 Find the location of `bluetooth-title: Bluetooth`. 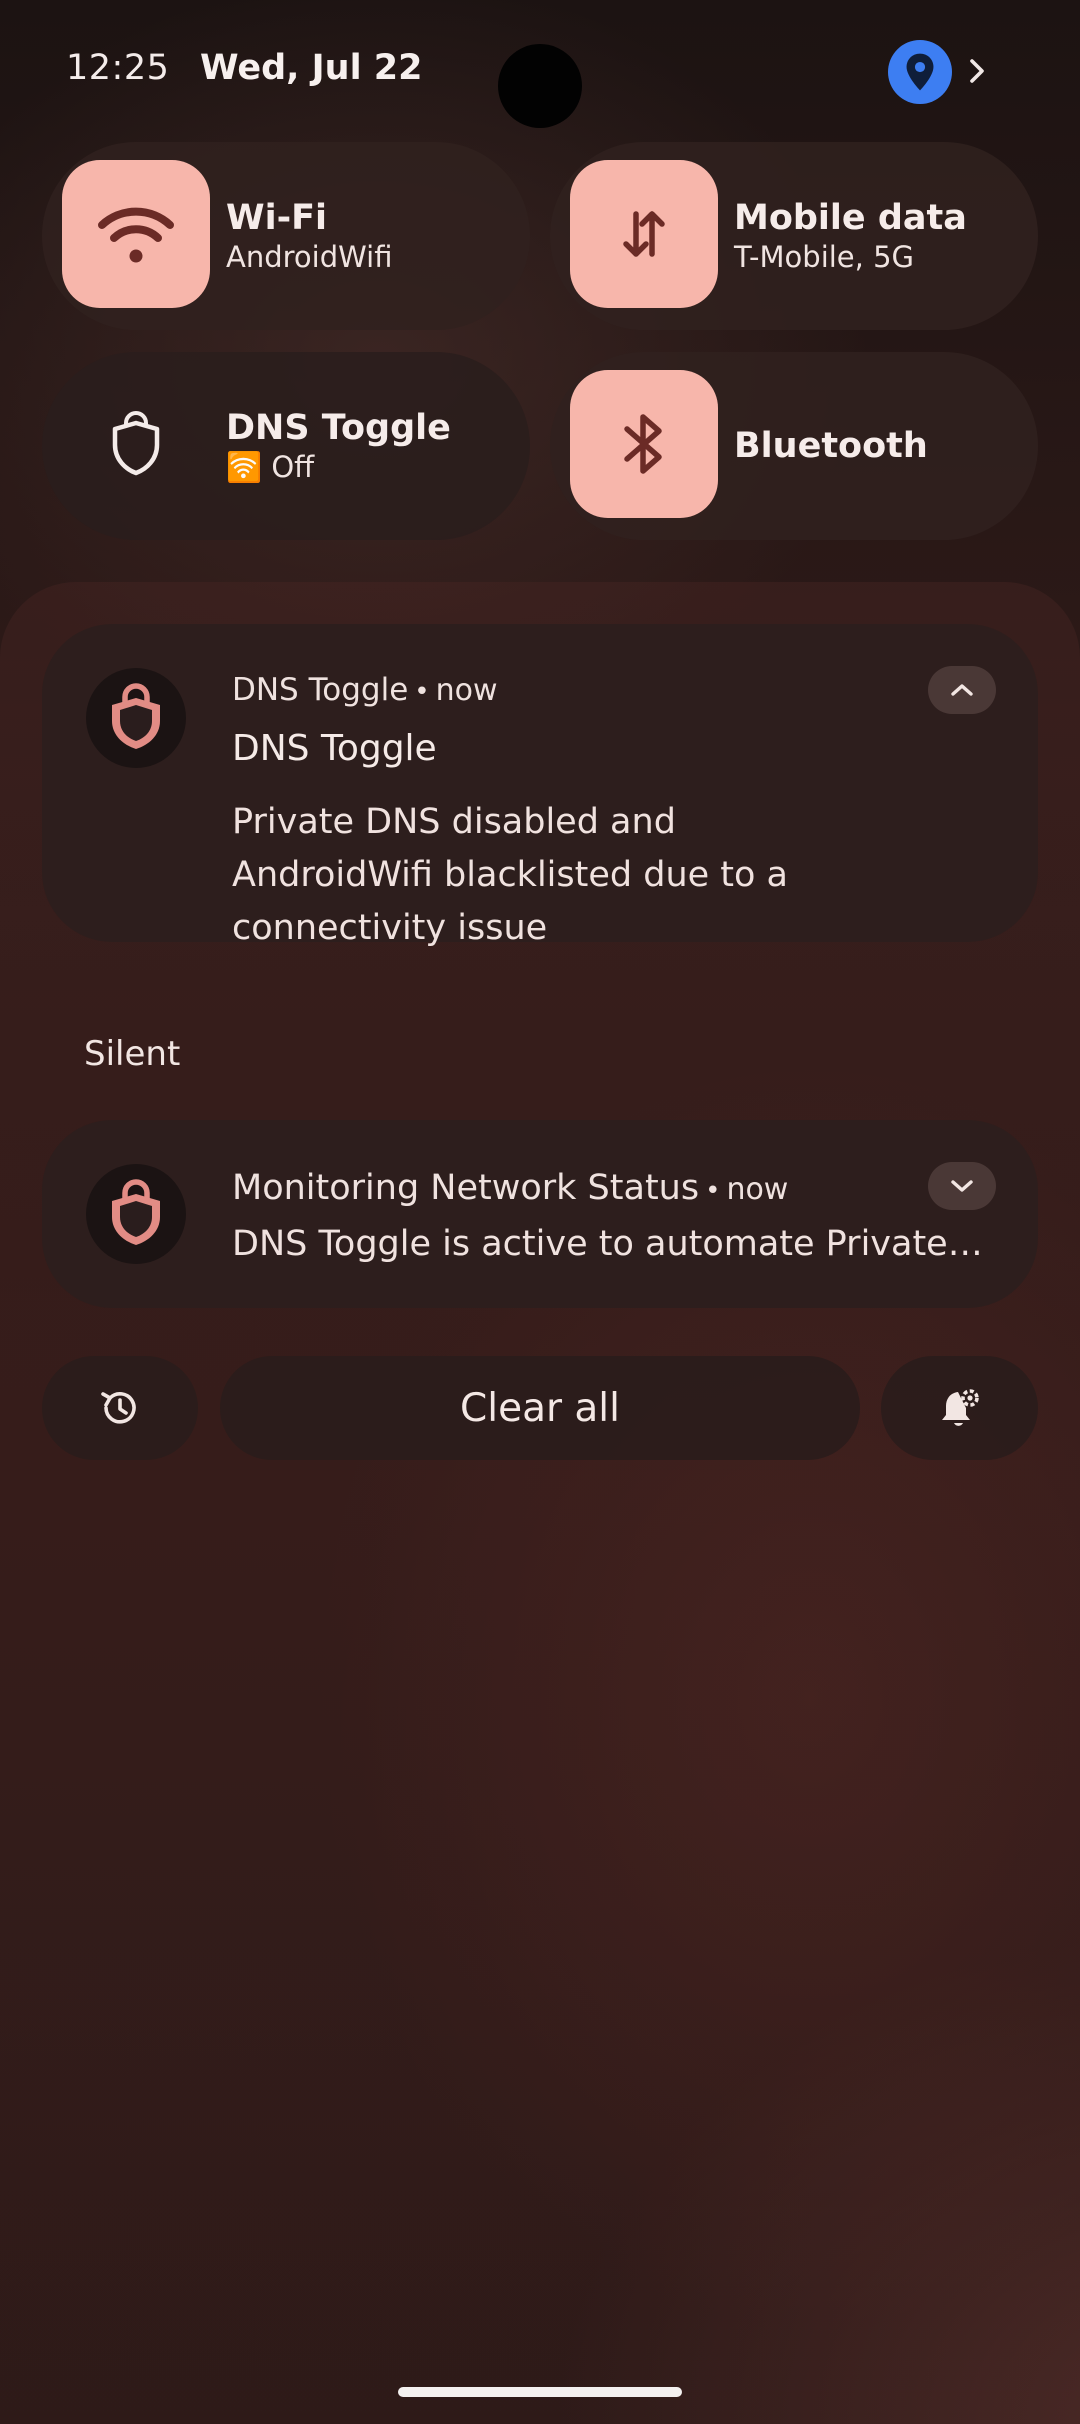

bluetooth-title: Bluetooth is located at coordinates (831, 446).